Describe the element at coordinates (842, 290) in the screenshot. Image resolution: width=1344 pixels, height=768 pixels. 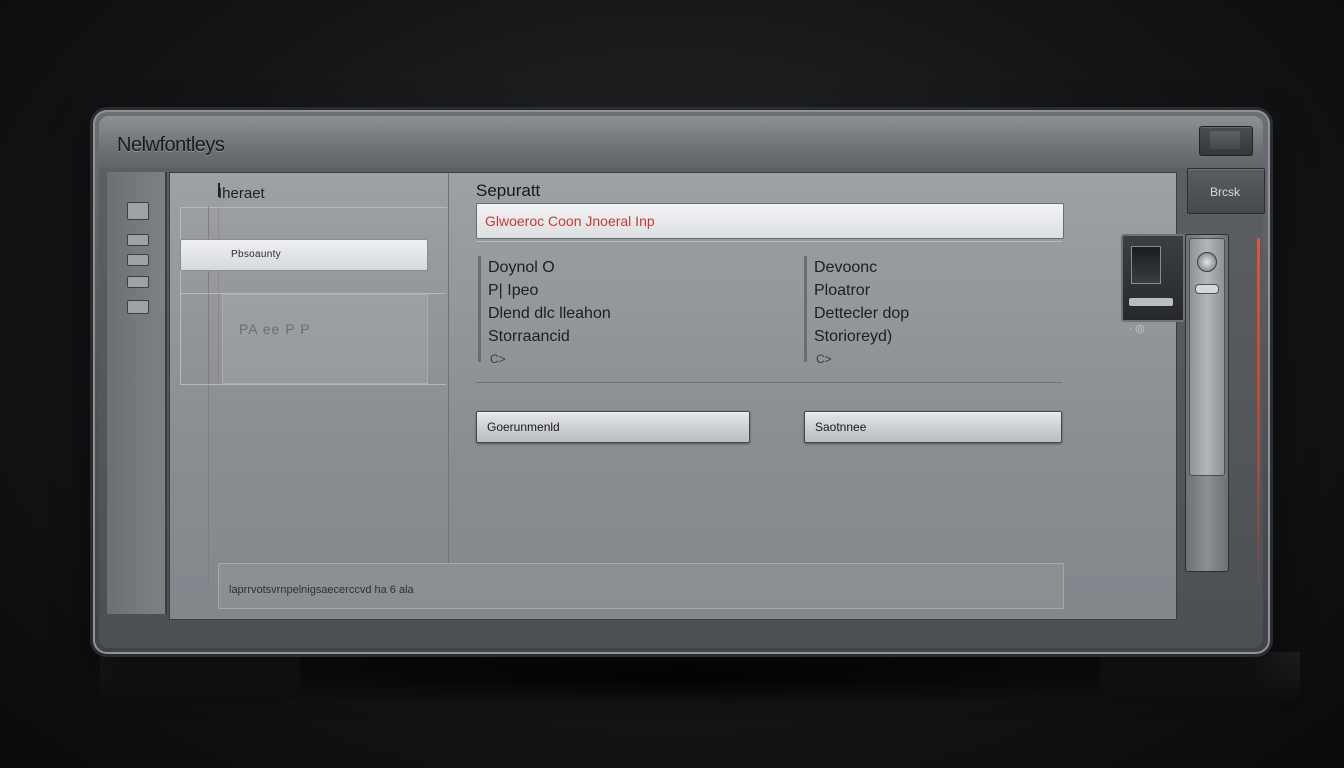
I see `detail-right-row: Ploatror` at that location.